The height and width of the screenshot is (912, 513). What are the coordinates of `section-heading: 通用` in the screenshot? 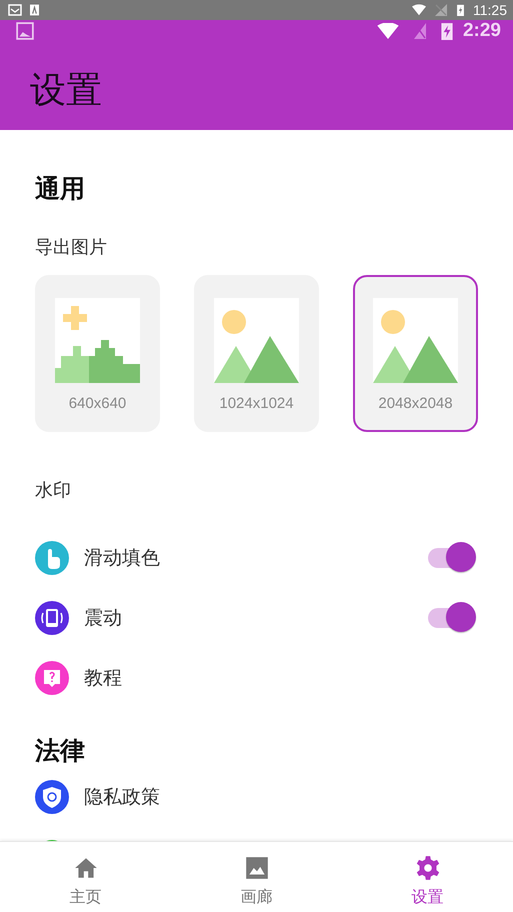 It's located at (60, 189).